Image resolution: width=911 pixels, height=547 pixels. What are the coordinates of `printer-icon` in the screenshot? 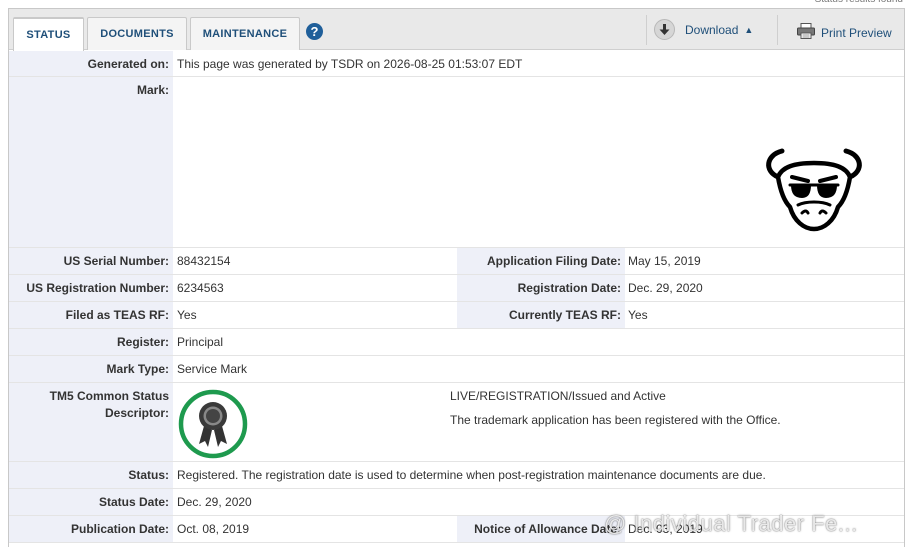 It's located at (806, 32).